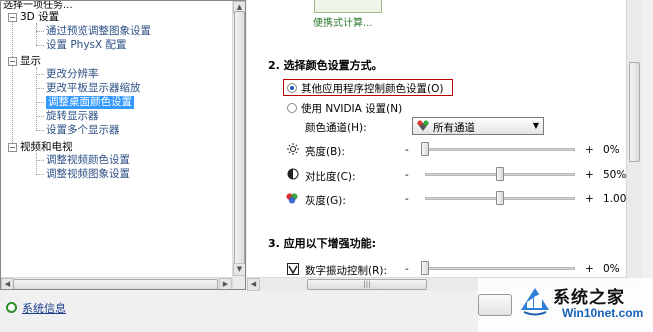 The width and height of the screenshot is (653, 332). What do you see at coordinates (425, 149) in the screenshot?
I see `brightness-slider-thumb` at bounding box center [425, 149].